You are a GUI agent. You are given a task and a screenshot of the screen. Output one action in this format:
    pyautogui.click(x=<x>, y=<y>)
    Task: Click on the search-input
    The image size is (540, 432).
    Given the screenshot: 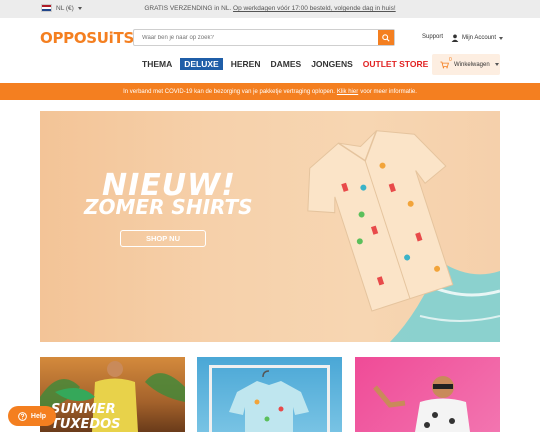 What is the action you would take?
    pyautogui.click(x=256, y=37)
    